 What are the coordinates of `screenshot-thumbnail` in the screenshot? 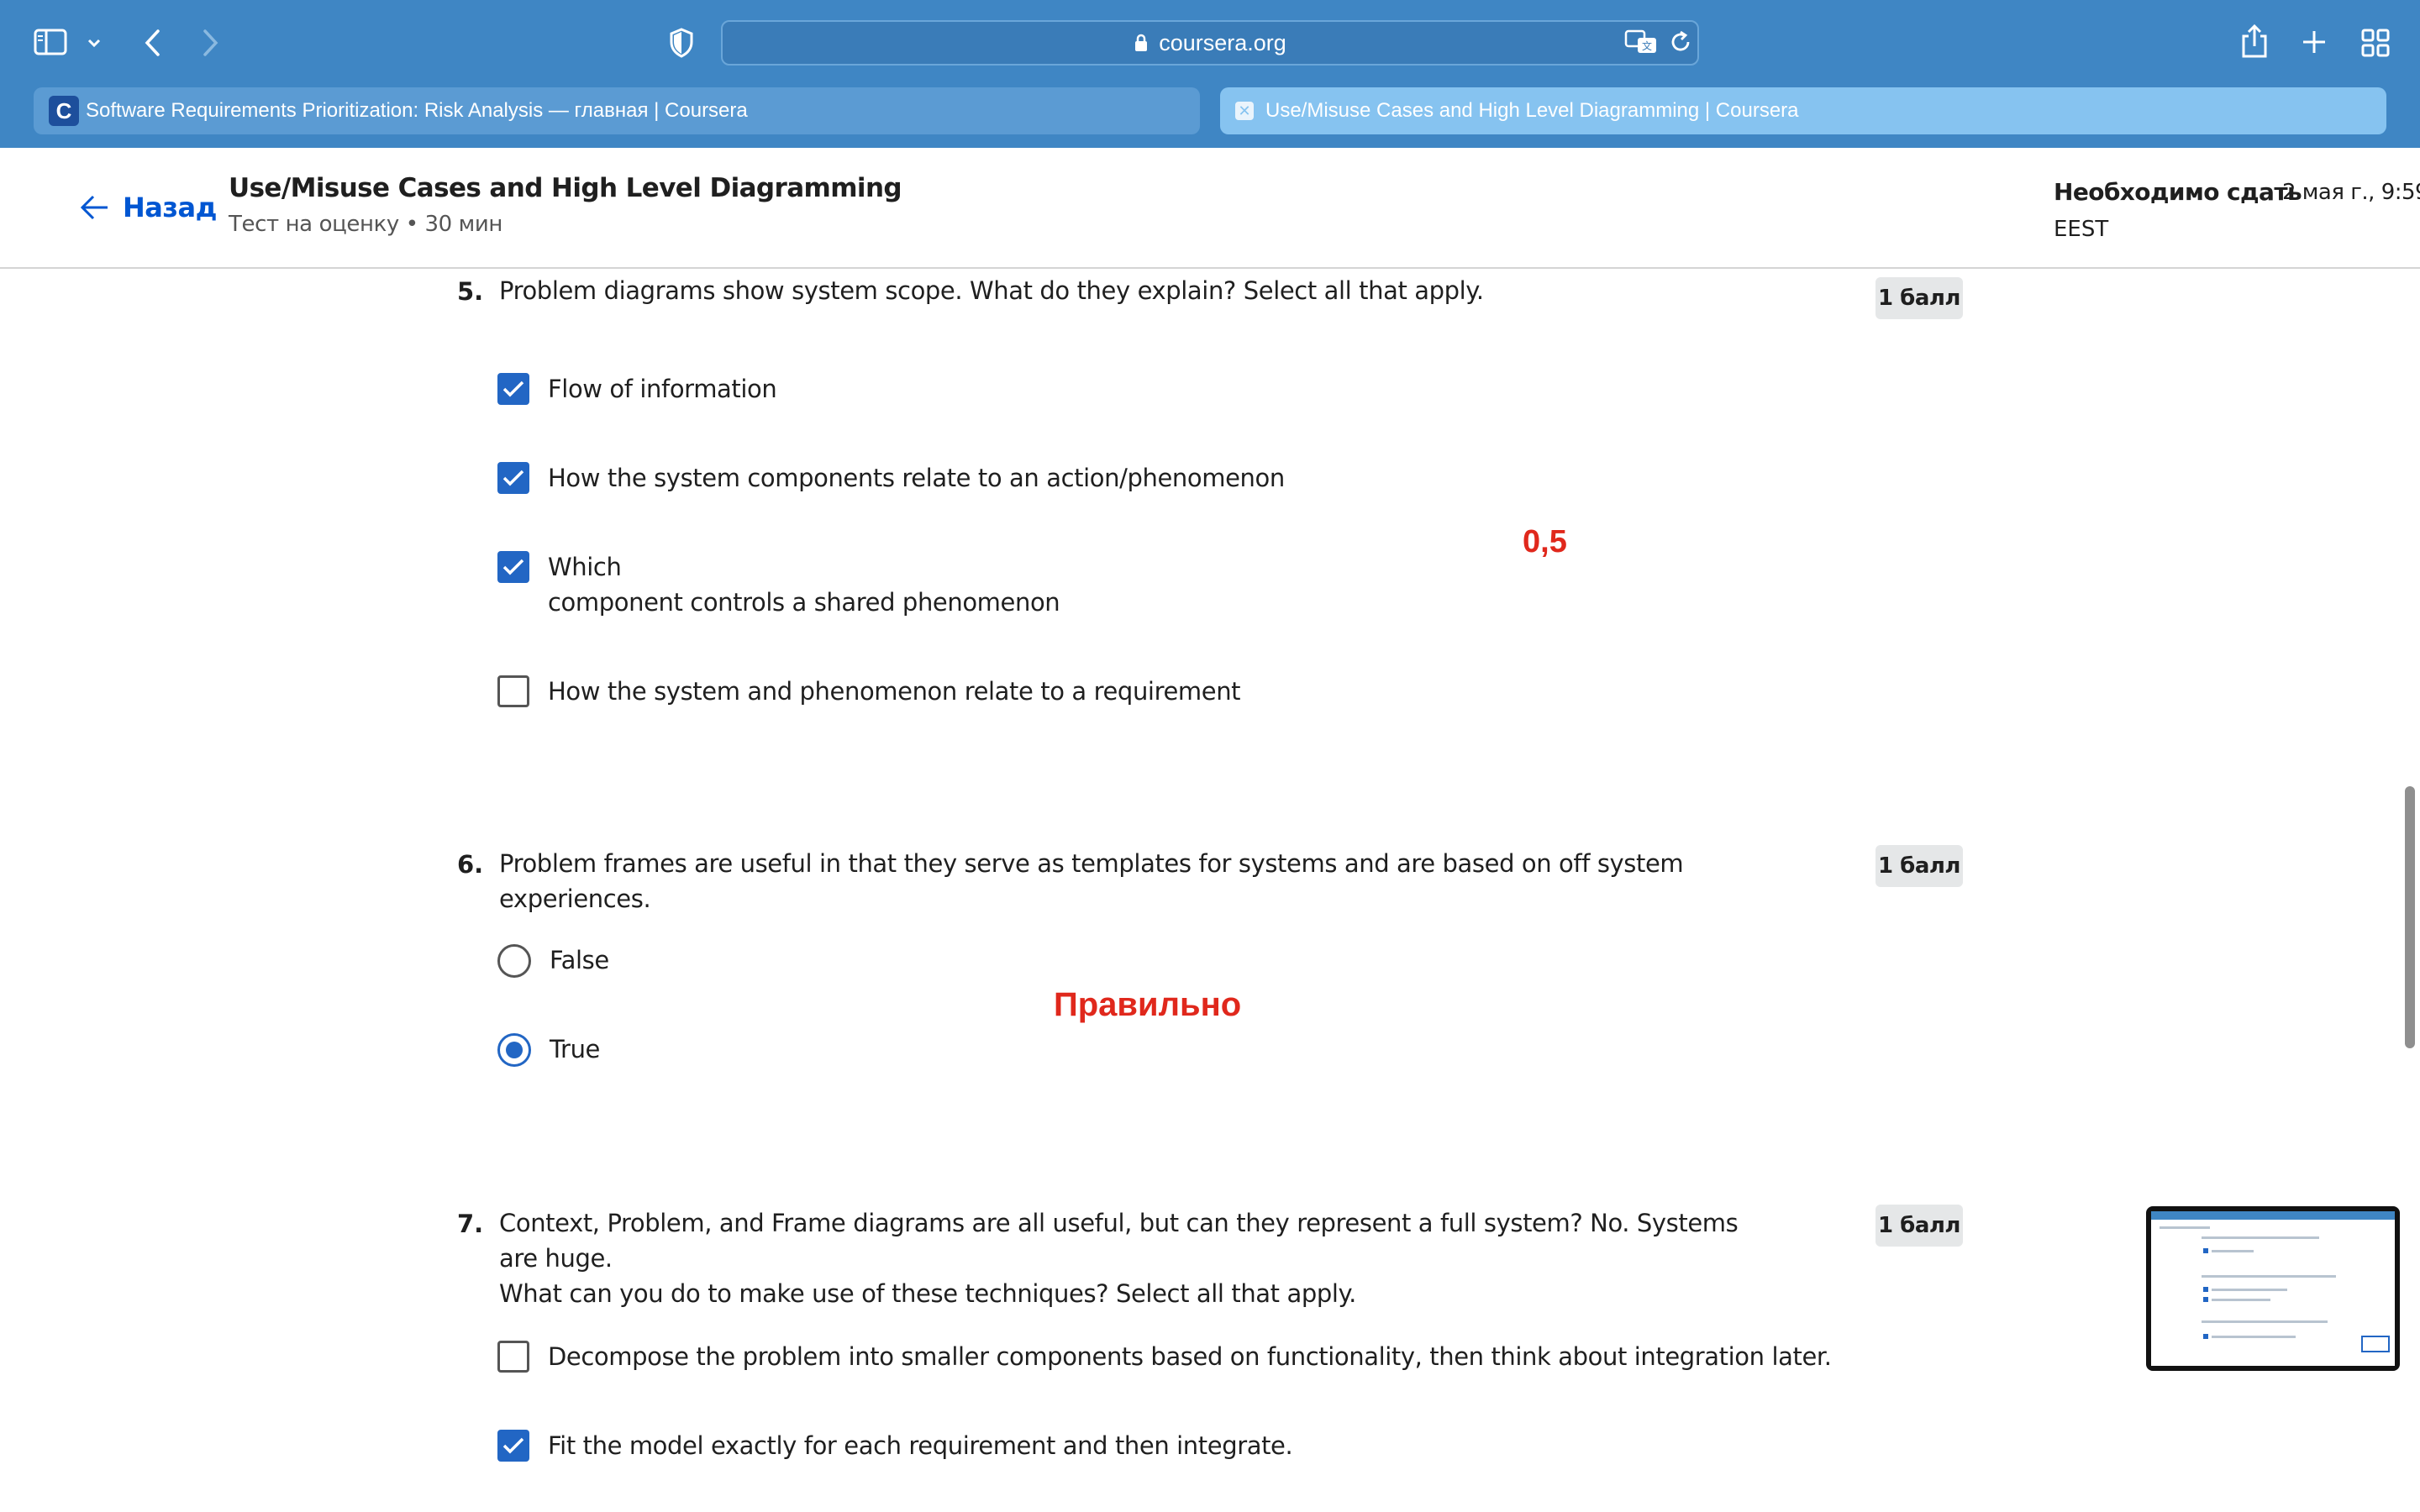 It's located at (2273, 1288).